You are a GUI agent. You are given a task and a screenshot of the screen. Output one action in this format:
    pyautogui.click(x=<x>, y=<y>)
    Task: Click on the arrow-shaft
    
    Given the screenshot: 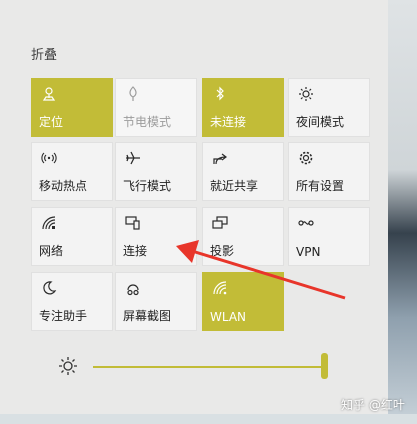 What is the action you would take?
    pyautogui.click(x=268, y=274)
    